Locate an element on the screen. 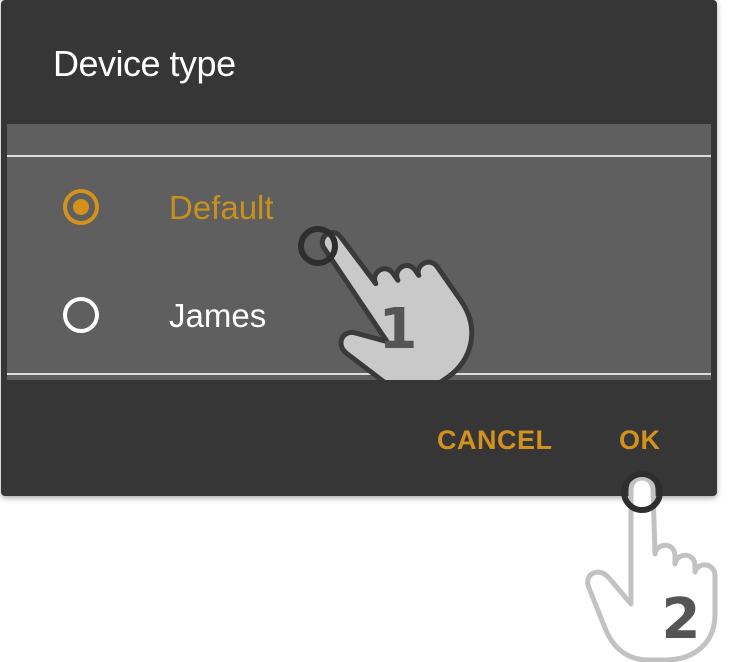 The image size is (739, 662). list-divider-top is located at coordinates (359, 156).